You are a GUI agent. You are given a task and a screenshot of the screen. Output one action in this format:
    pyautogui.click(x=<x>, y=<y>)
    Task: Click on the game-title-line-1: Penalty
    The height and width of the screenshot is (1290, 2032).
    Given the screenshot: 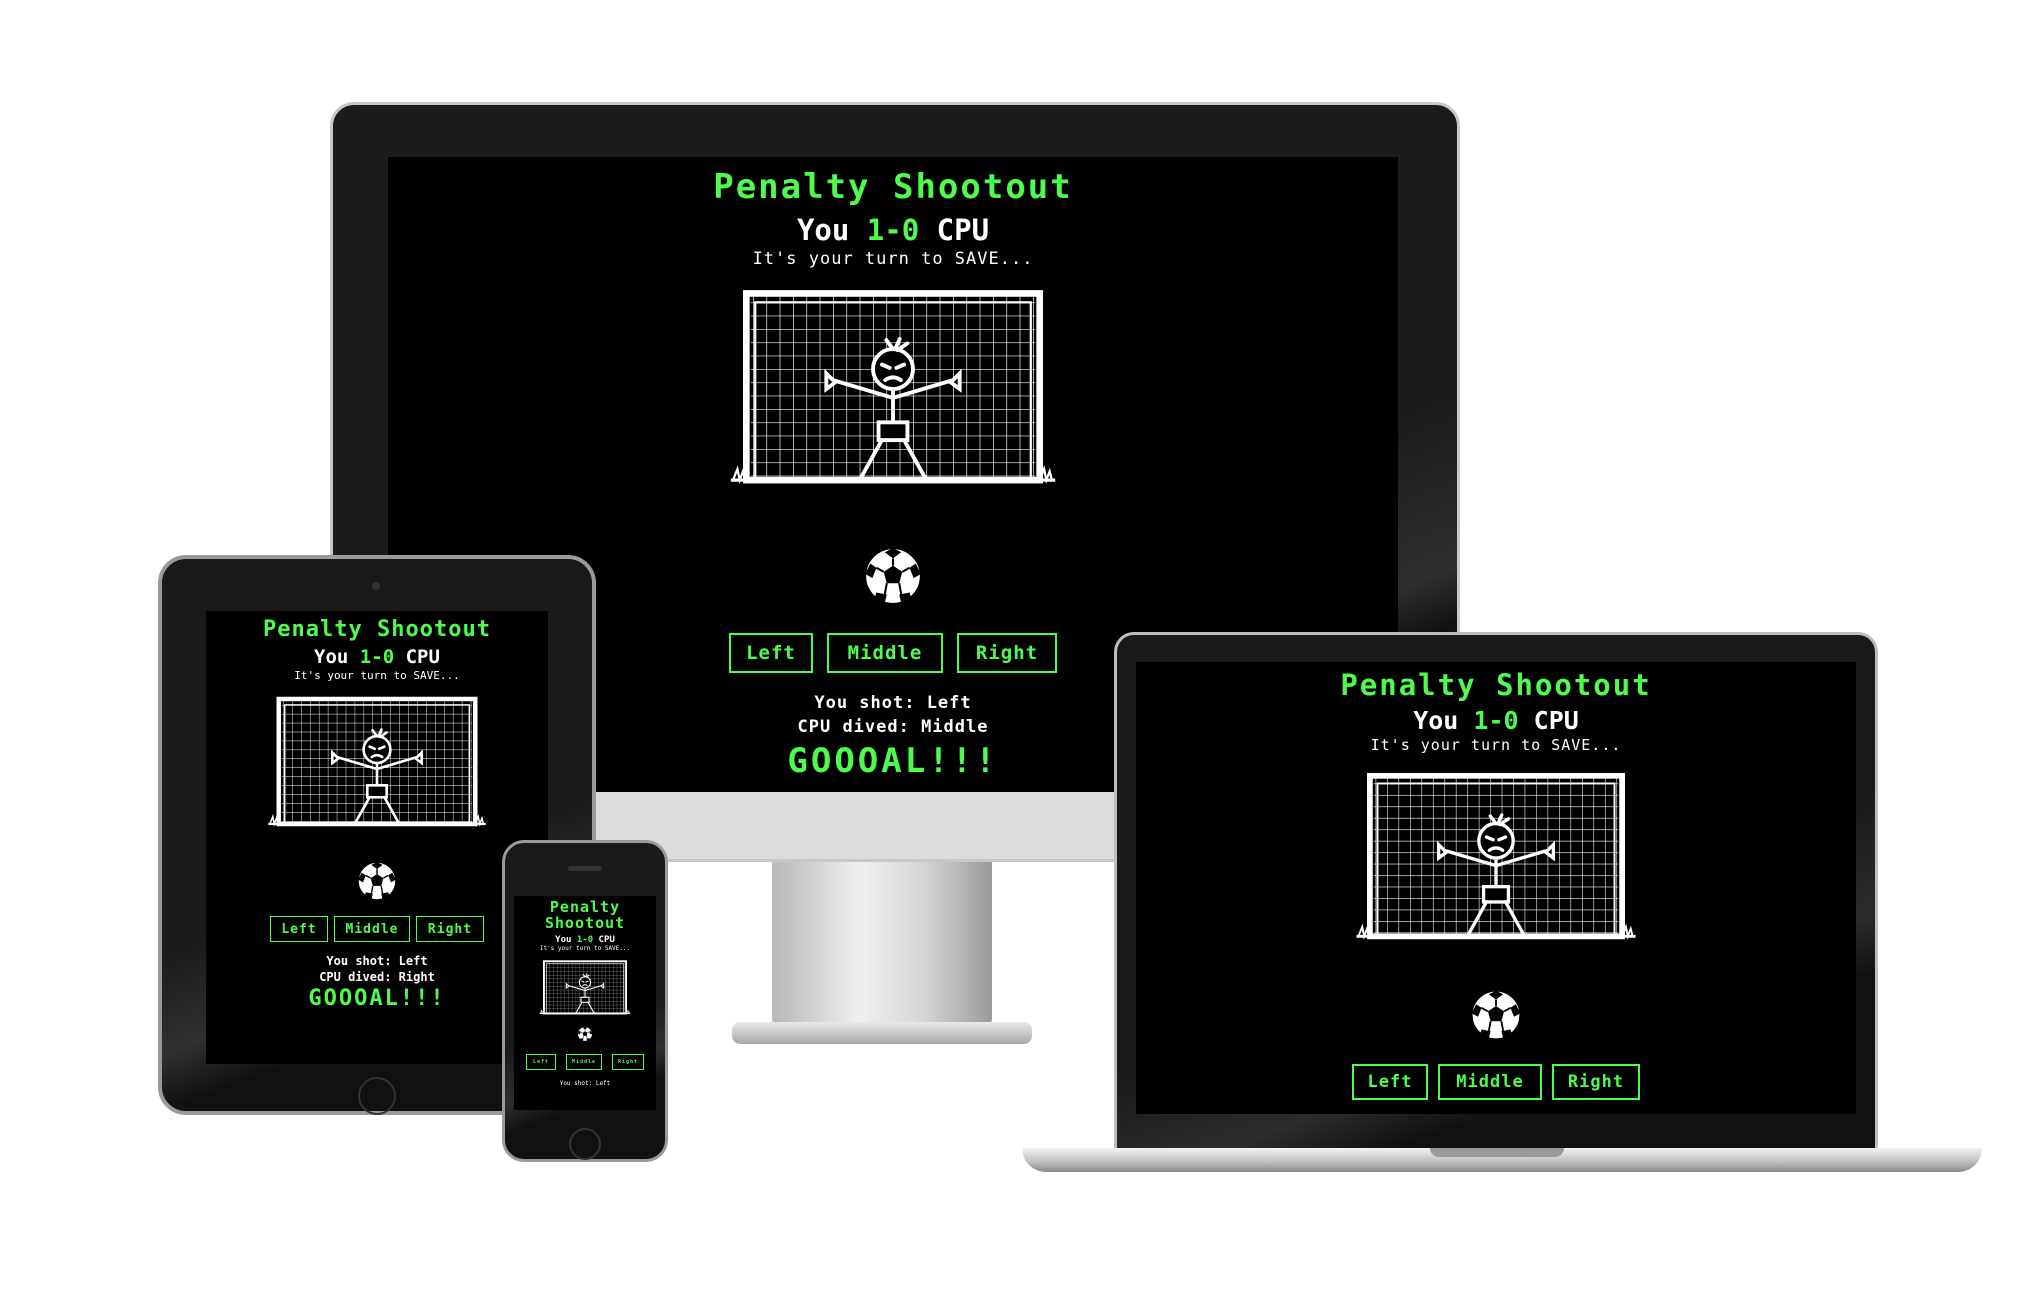 What is the action you would take?
    pyautogui.click(x=585, y=907)
    